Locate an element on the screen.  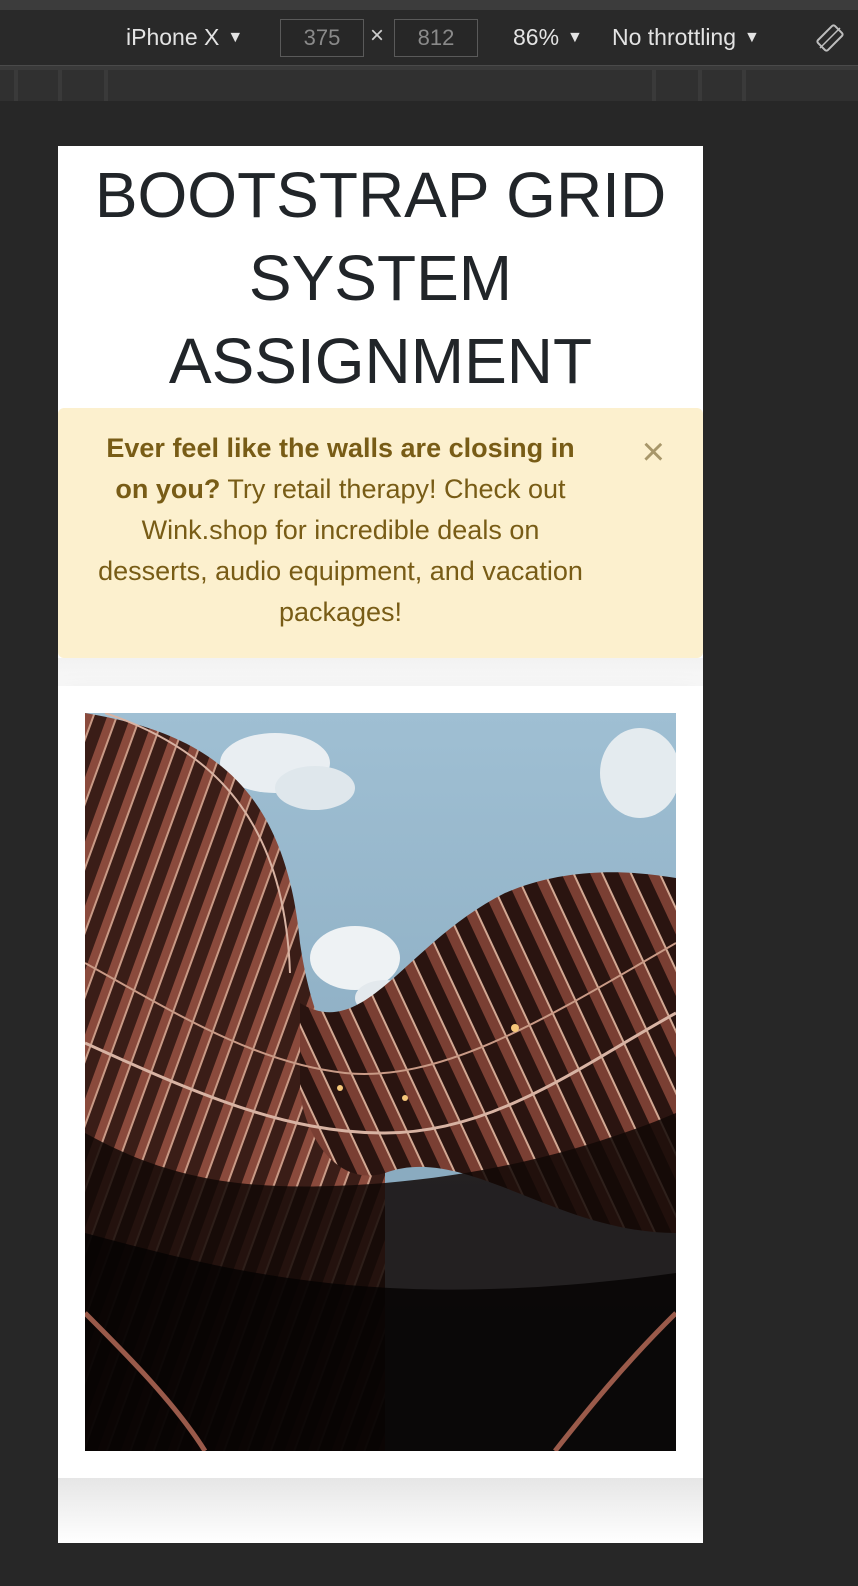
device-label: iPhone X is located at coordinates (173, 37).